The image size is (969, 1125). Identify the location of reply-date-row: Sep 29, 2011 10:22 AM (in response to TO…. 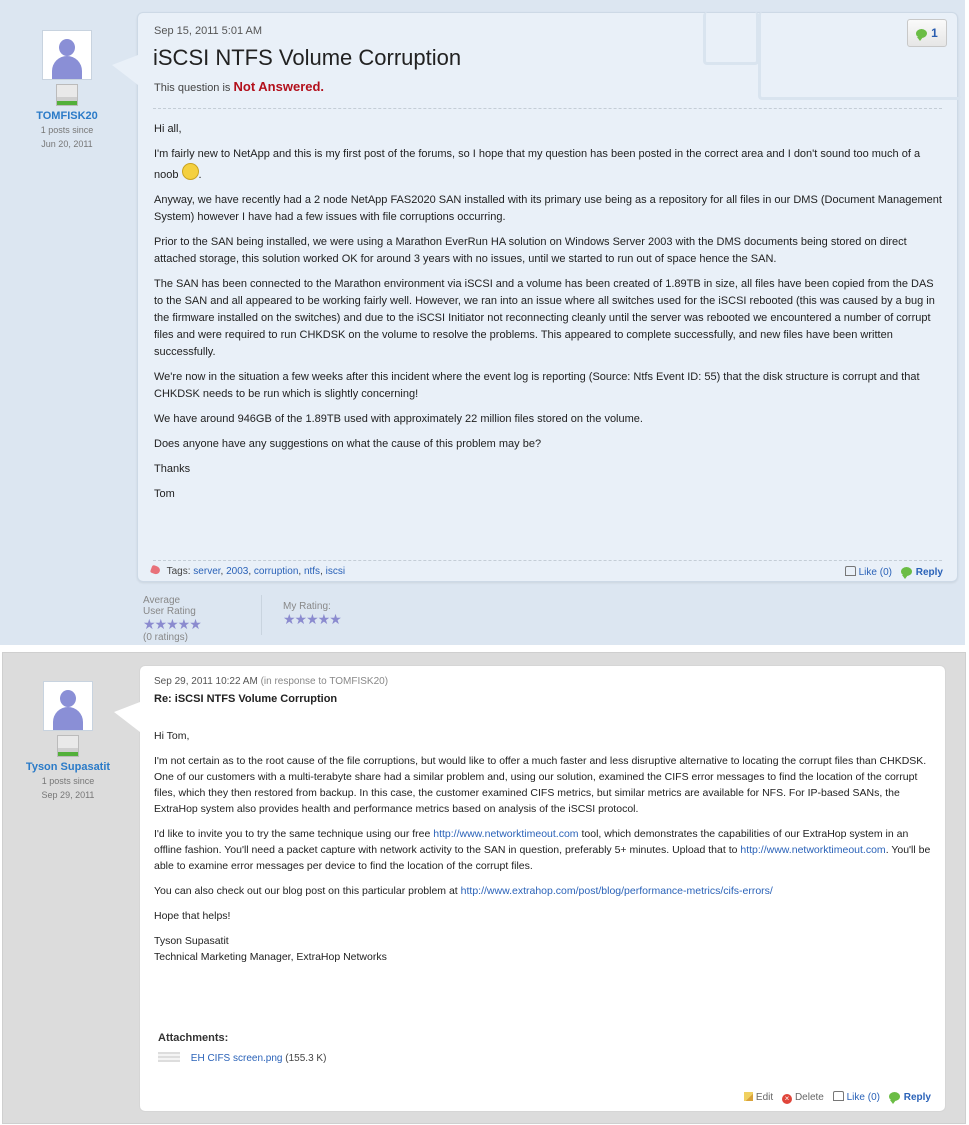
(271, 681).